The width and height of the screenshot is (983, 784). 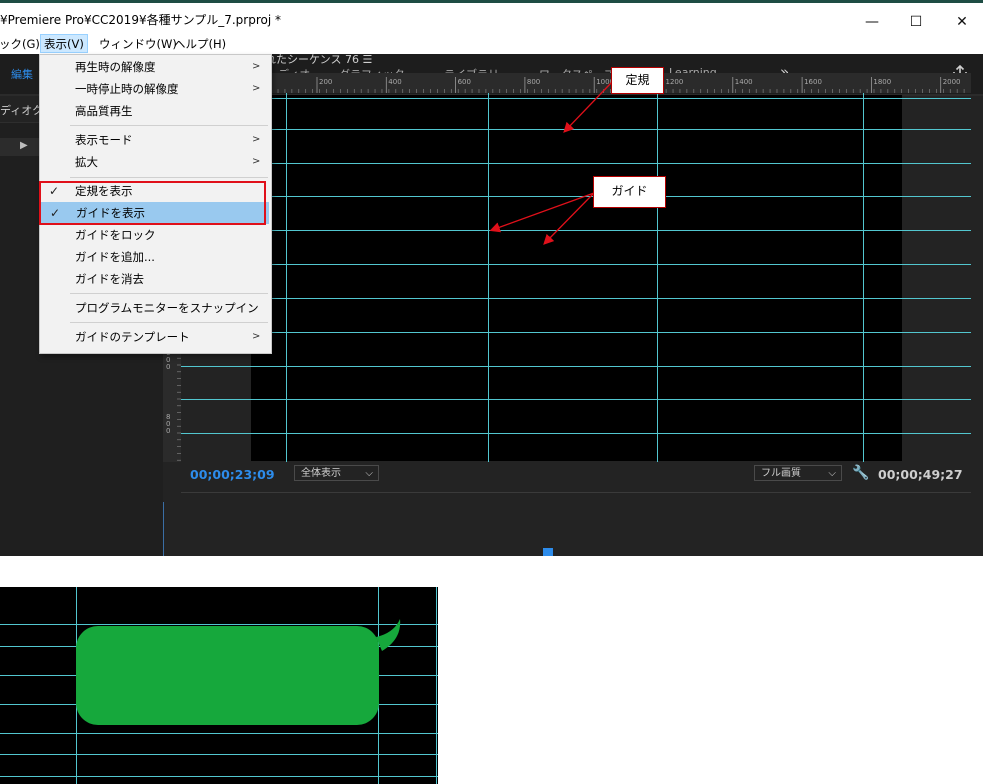 I want to click on ruler-callout: 定規, so click(x=637, y=80).